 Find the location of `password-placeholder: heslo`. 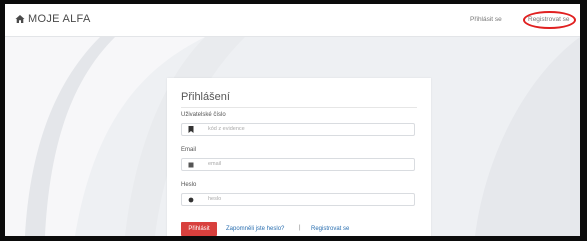

password-placeholder: heslo is located at coordinates (215, 199).